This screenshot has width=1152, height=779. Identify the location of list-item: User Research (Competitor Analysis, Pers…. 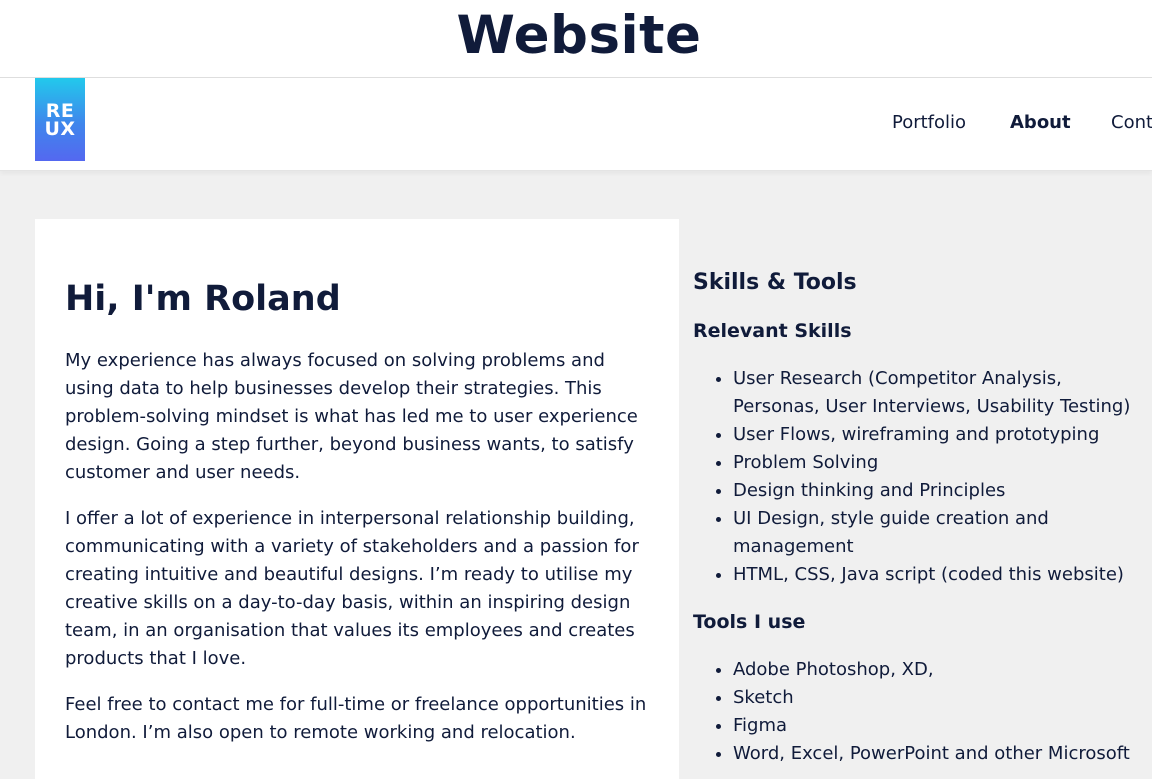
(942, 393).